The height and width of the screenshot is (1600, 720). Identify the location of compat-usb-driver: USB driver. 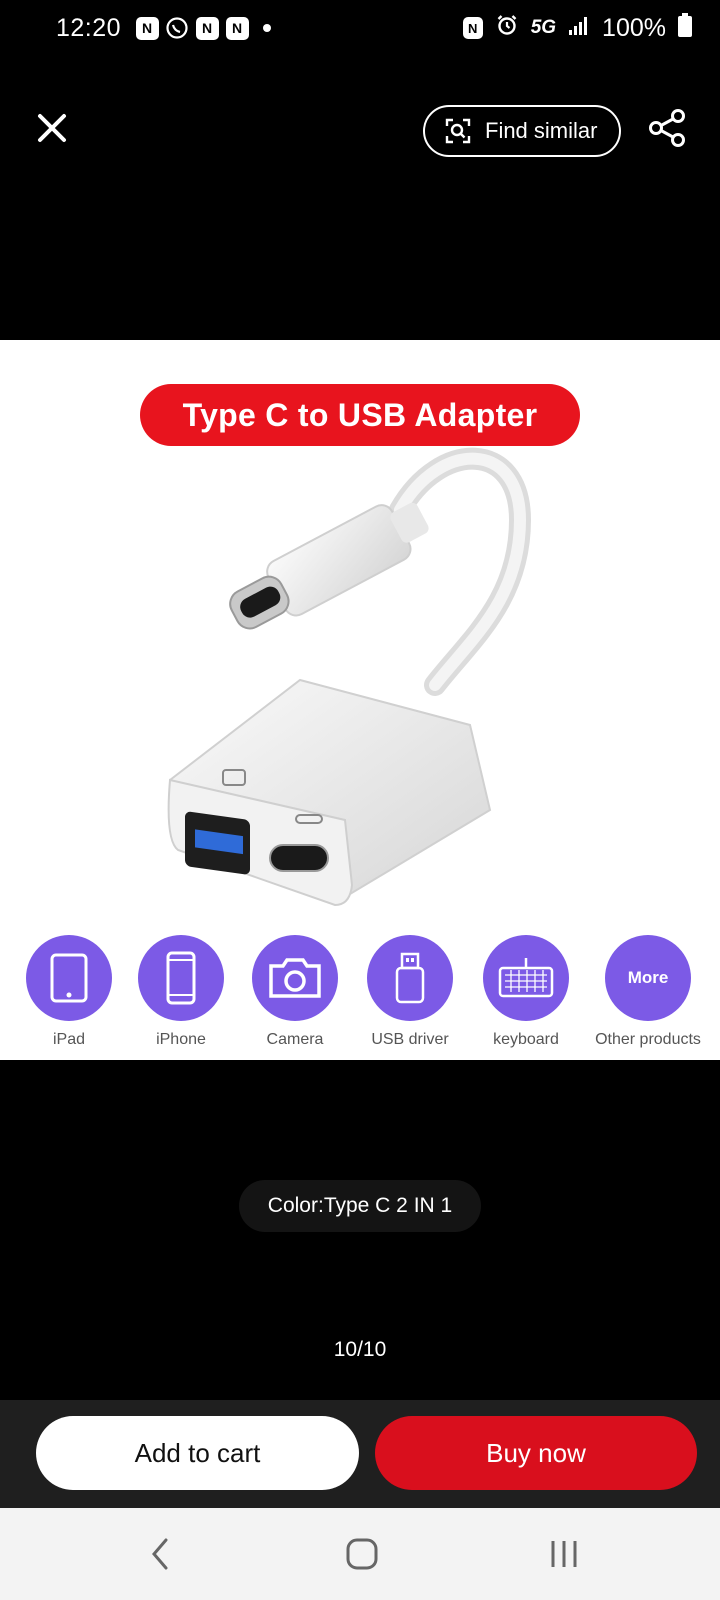
(410, 992).